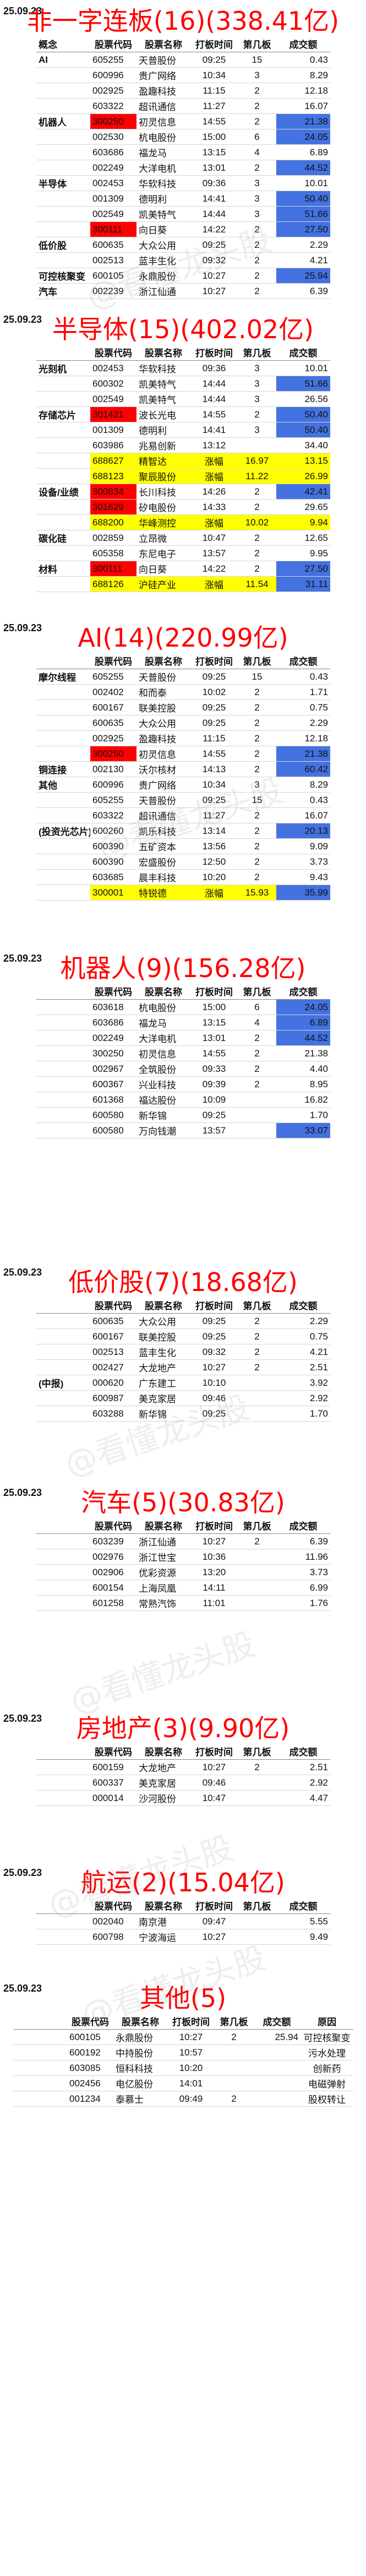 The width and height of the screenshot is (366, 2576). Describe the element at coordinates (163, 569) in the screenshot. I see `stock-name: 向日葵` at that location.